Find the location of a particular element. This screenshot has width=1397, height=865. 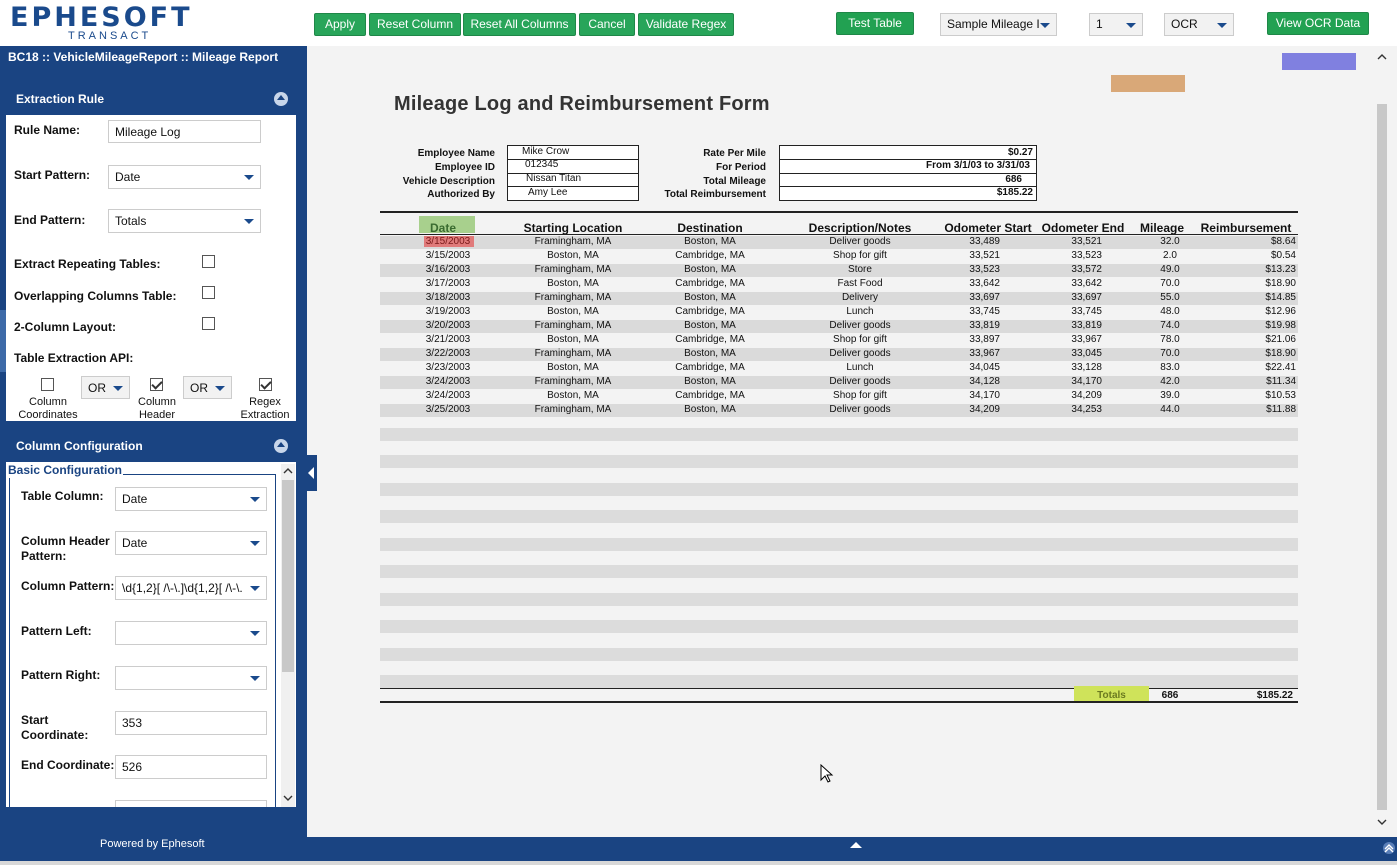

regex-extraction-checkbox is located at coordinates (265, 384).